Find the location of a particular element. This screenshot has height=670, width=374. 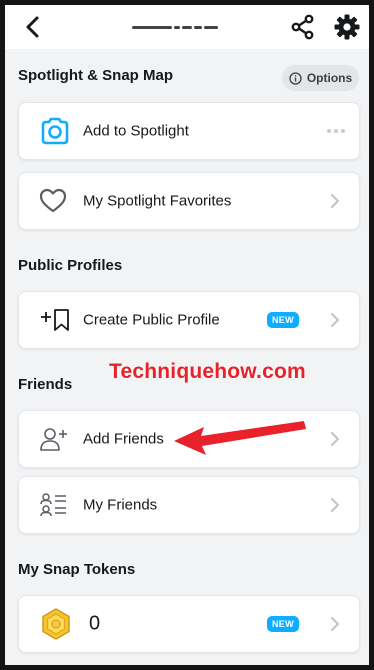

gear-icon is located at coordinates (347, 27).